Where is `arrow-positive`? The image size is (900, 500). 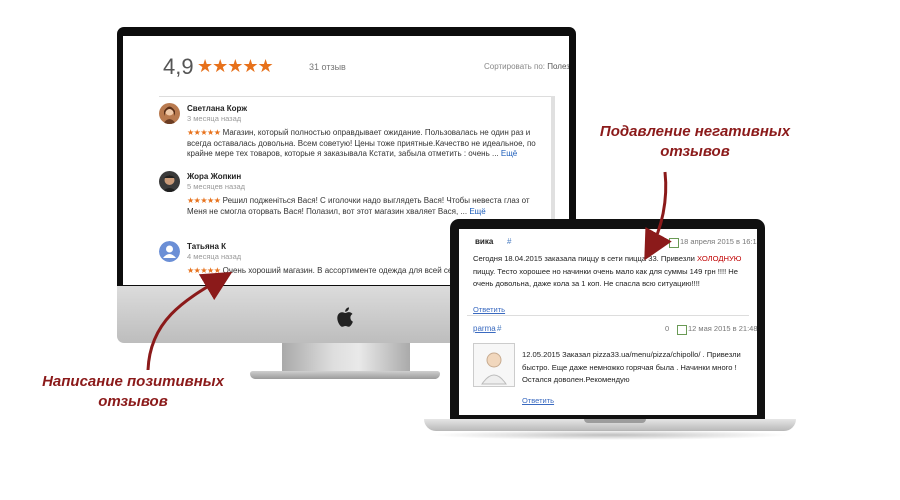
arrow-positive is located at coordinates (189, 321).